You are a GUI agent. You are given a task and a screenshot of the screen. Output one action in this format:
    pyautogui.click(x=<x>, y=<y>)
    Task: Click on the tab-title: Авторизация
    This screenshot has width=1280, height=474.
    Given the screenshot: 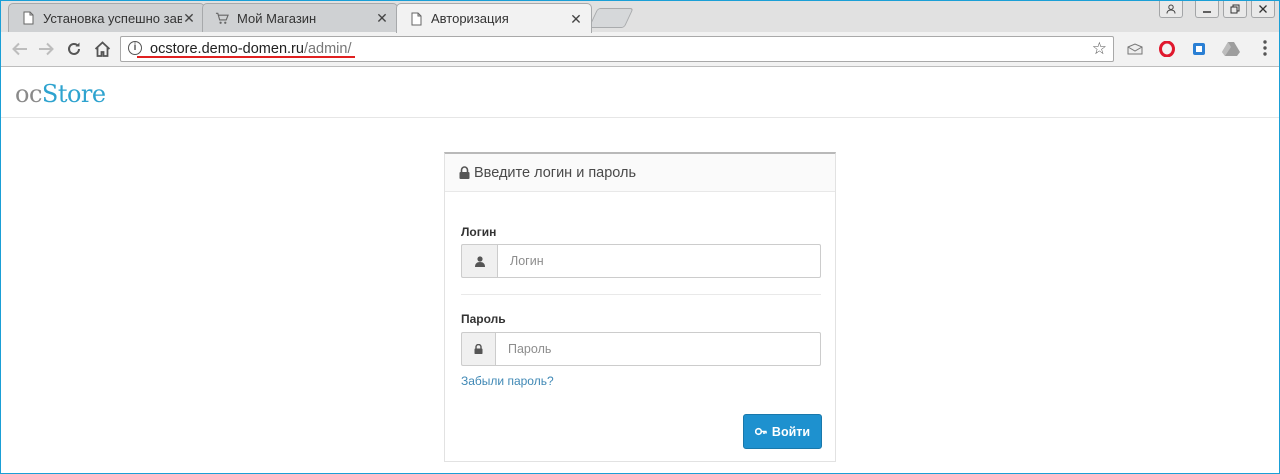 What is the action you would take?
    pyautogui.click(x=470, y=18)
    